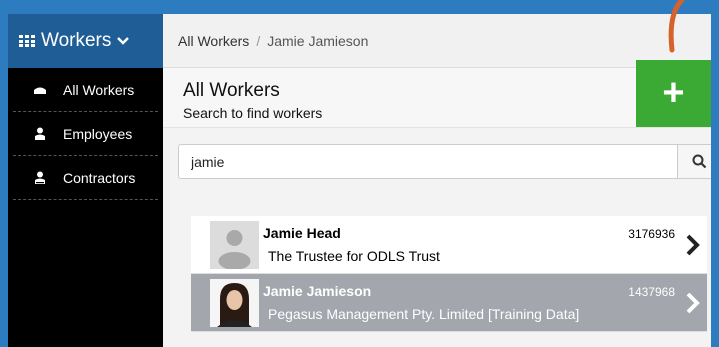 The width and height of the screenshot is (719, 347). I want to click on breadcrumb-current: Jamie Jamieson, so click(318, 40).